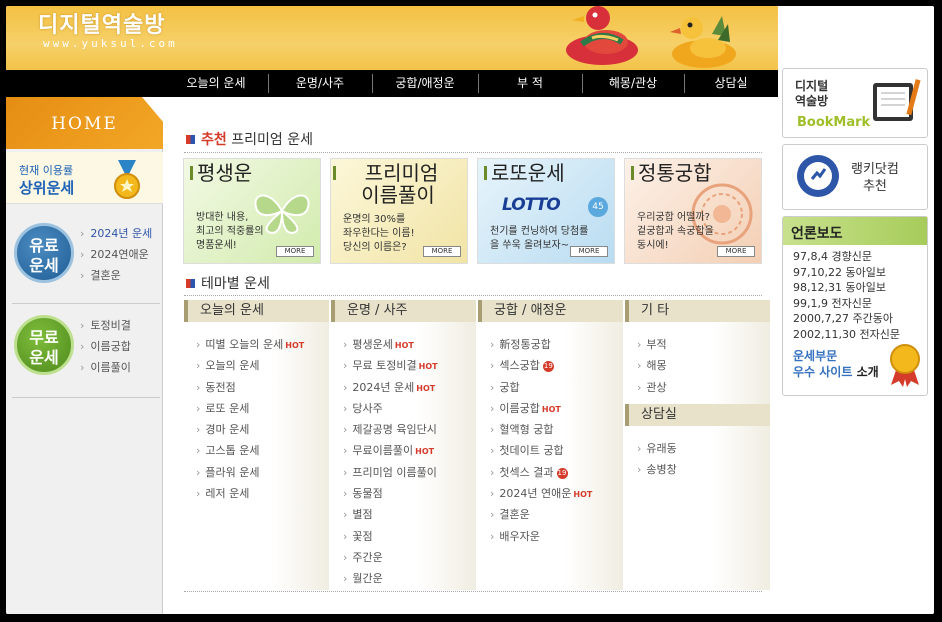  What do you see at coordinates (855, 177) in the screenshot?
I see `ranking-box: 랭키닷컴 추천` at bounding box center [855, 177].